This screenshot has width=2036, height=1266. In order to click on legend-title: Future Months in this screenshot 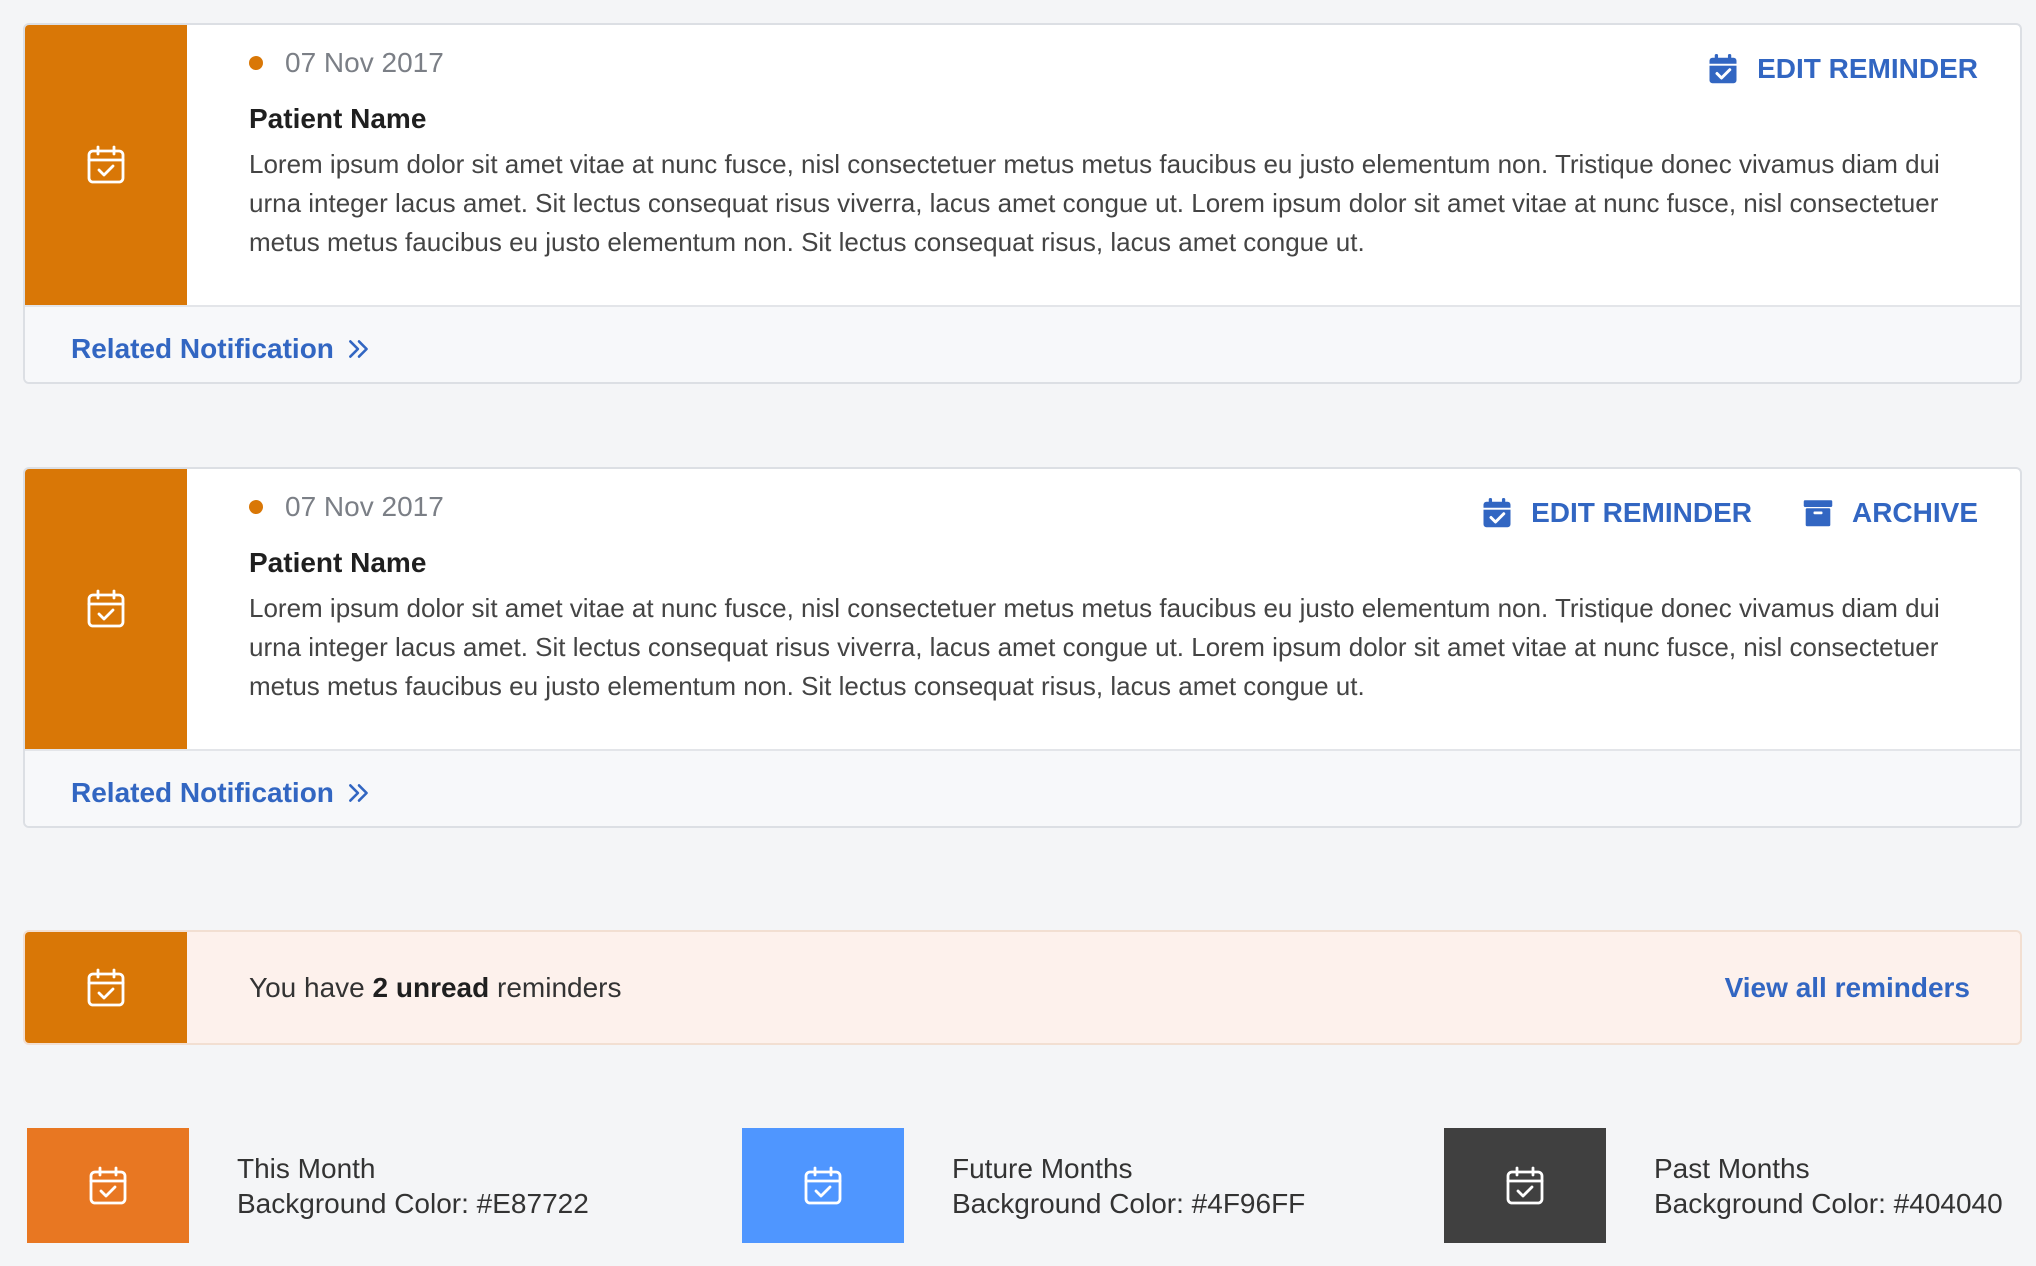, I will do `click(1042, 1168)`.